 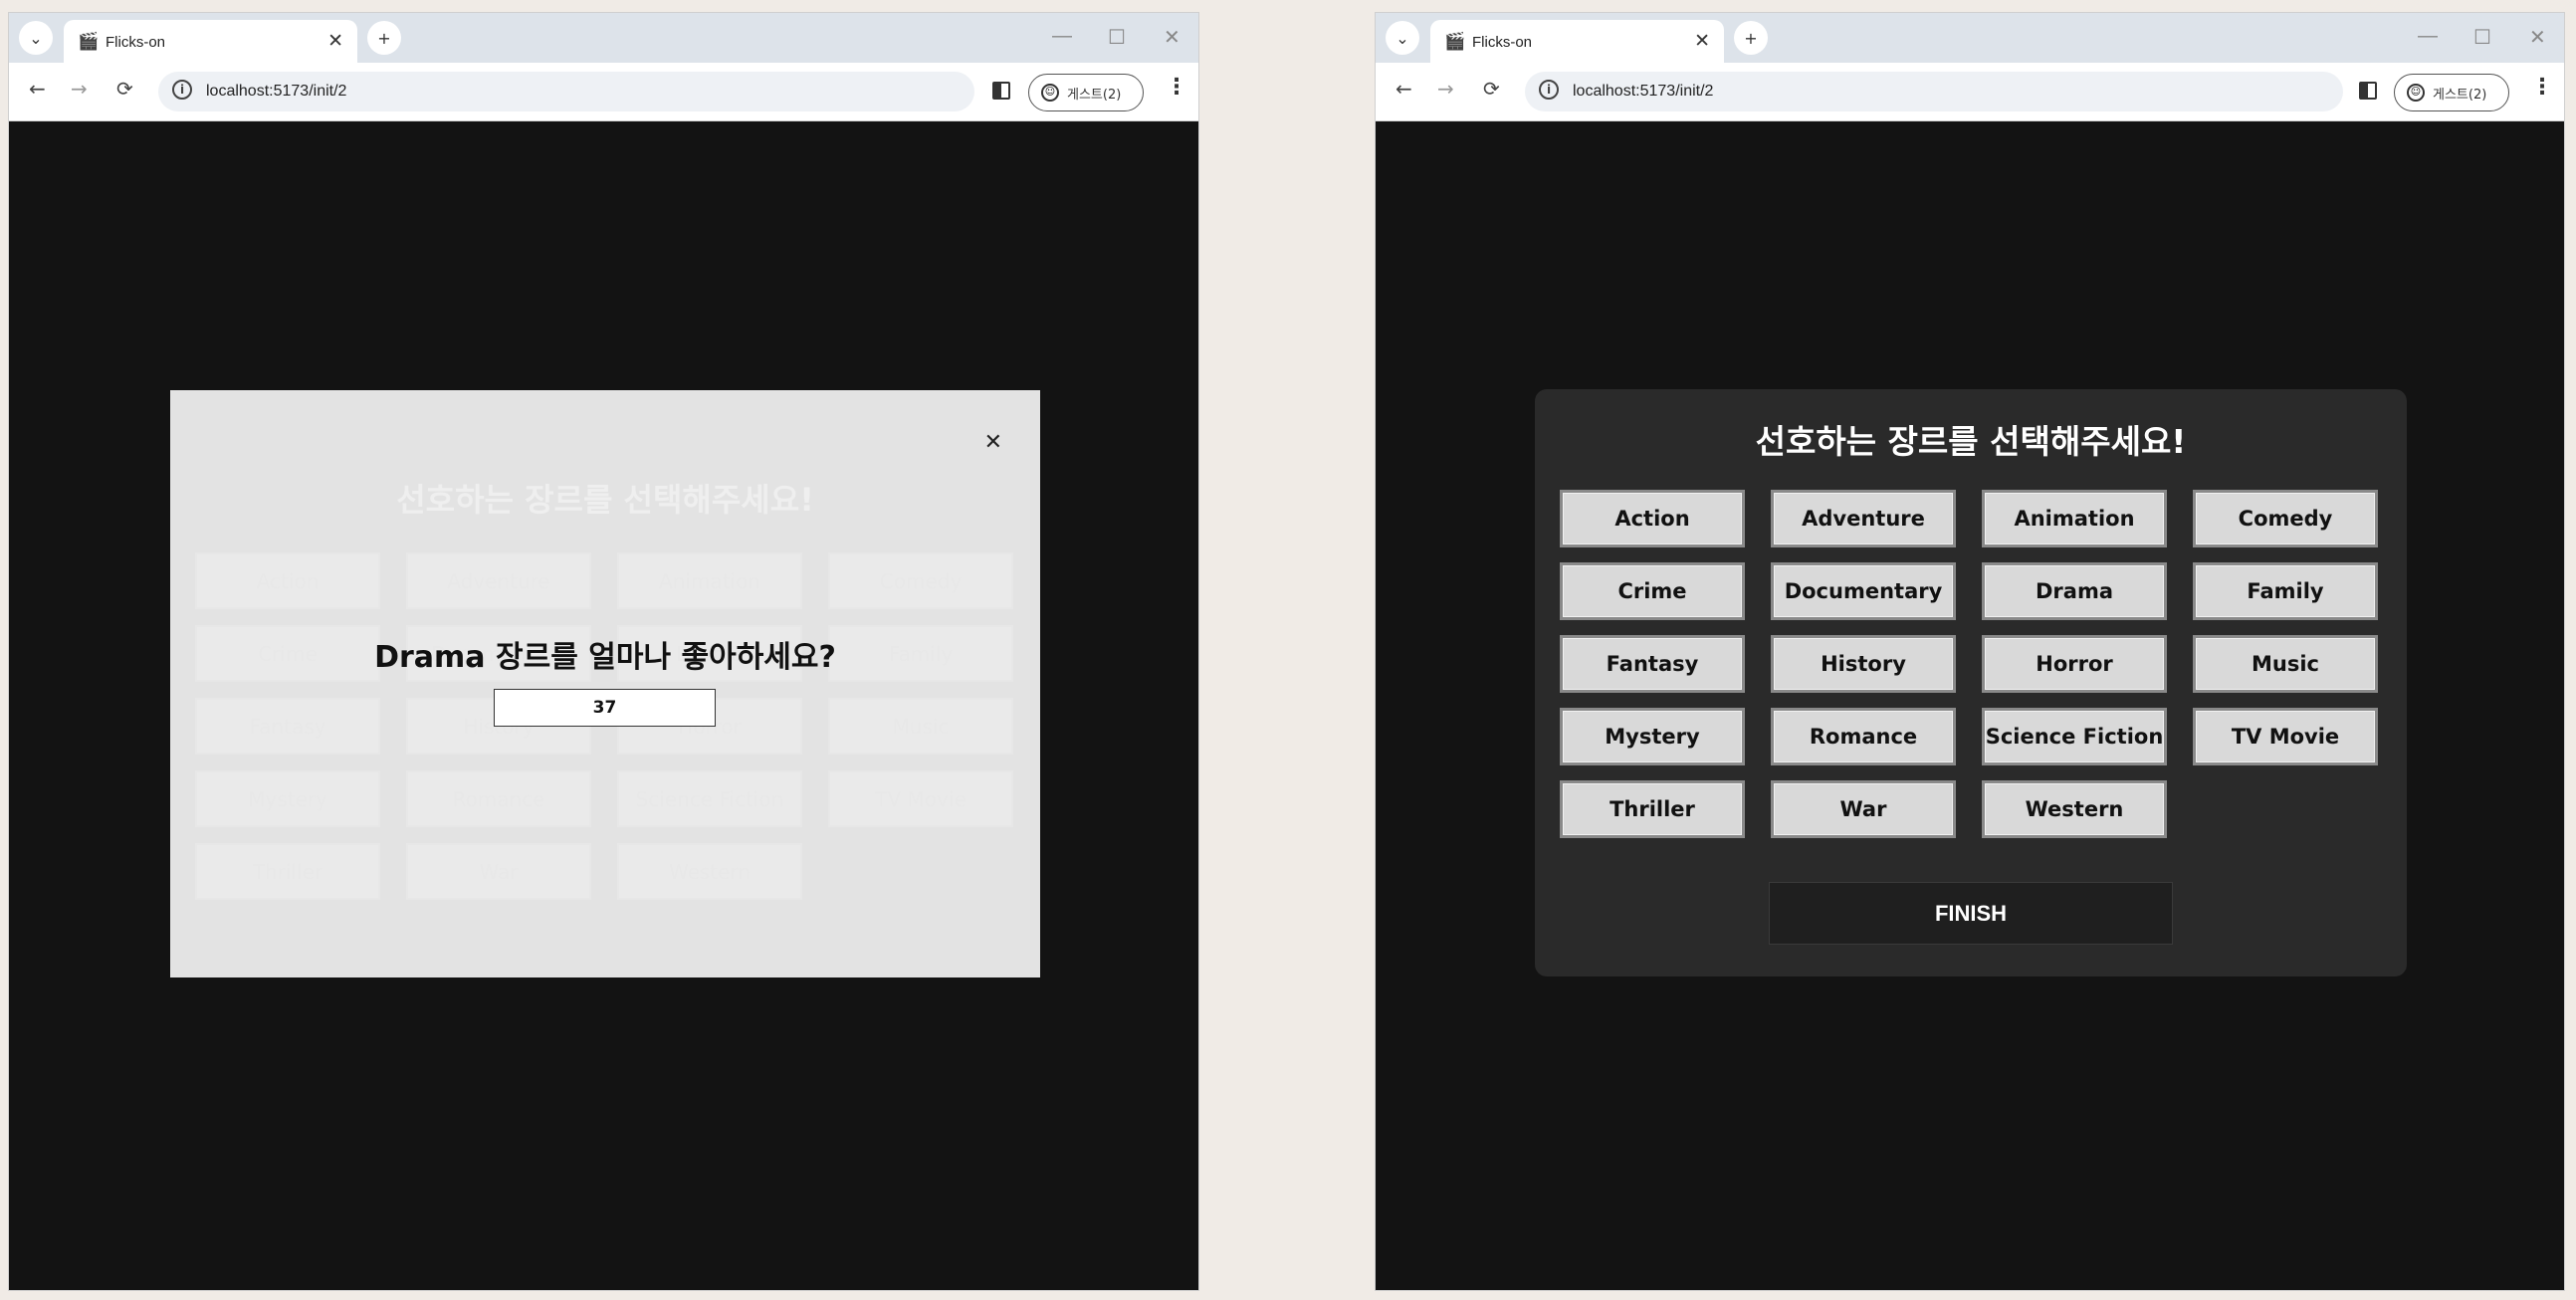 What do you see at coordinates (1971, 441) in the screenshot?
I see `page-title: 선호하는 장르를 선택해주세요!` at bounding box center [1971, 441].